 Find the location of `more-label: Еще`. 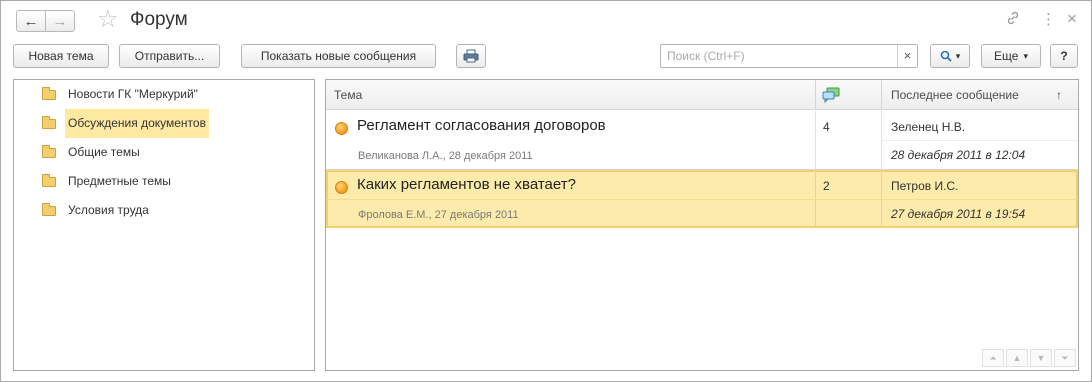

more-label: Еще is located at coordinates (1006, 56).